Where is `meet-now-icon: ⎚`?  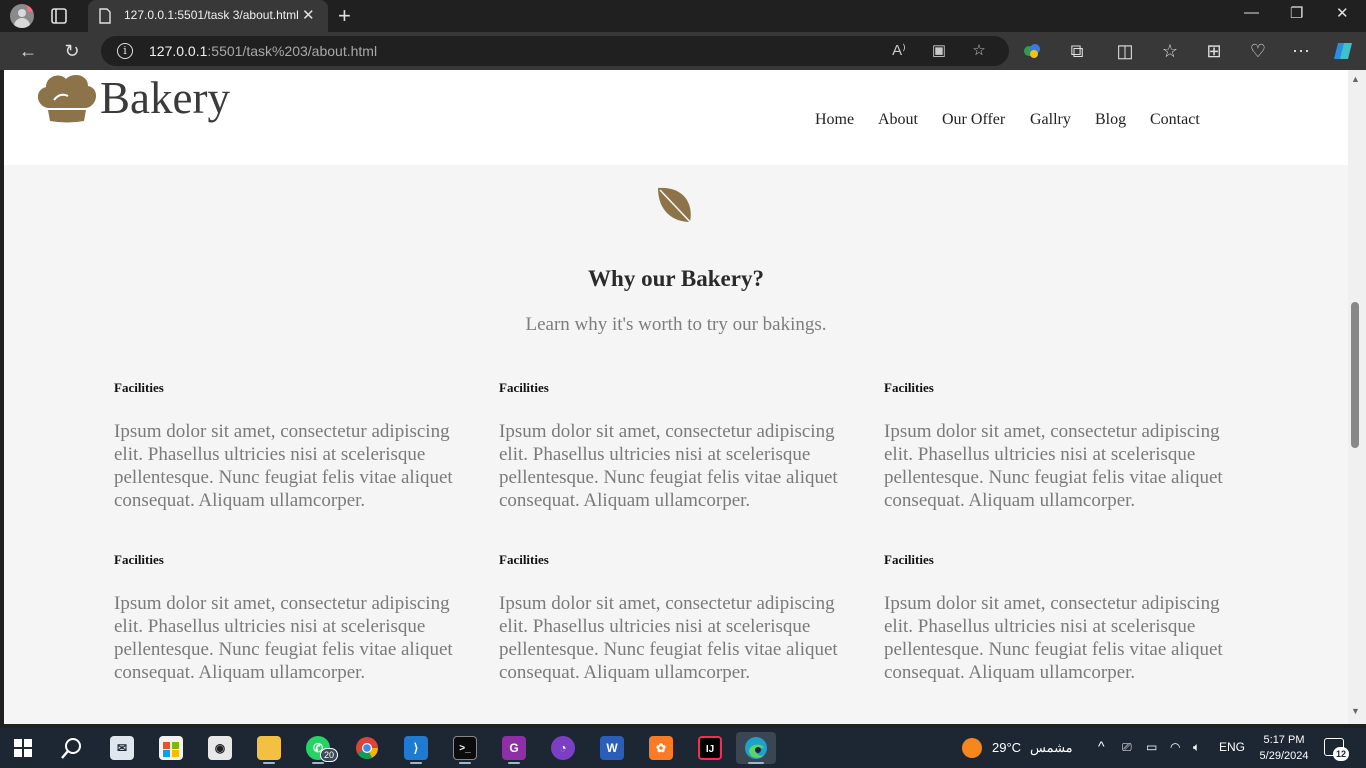 meet-now-icon: ⎚ is located at coordinates (1127, 747).